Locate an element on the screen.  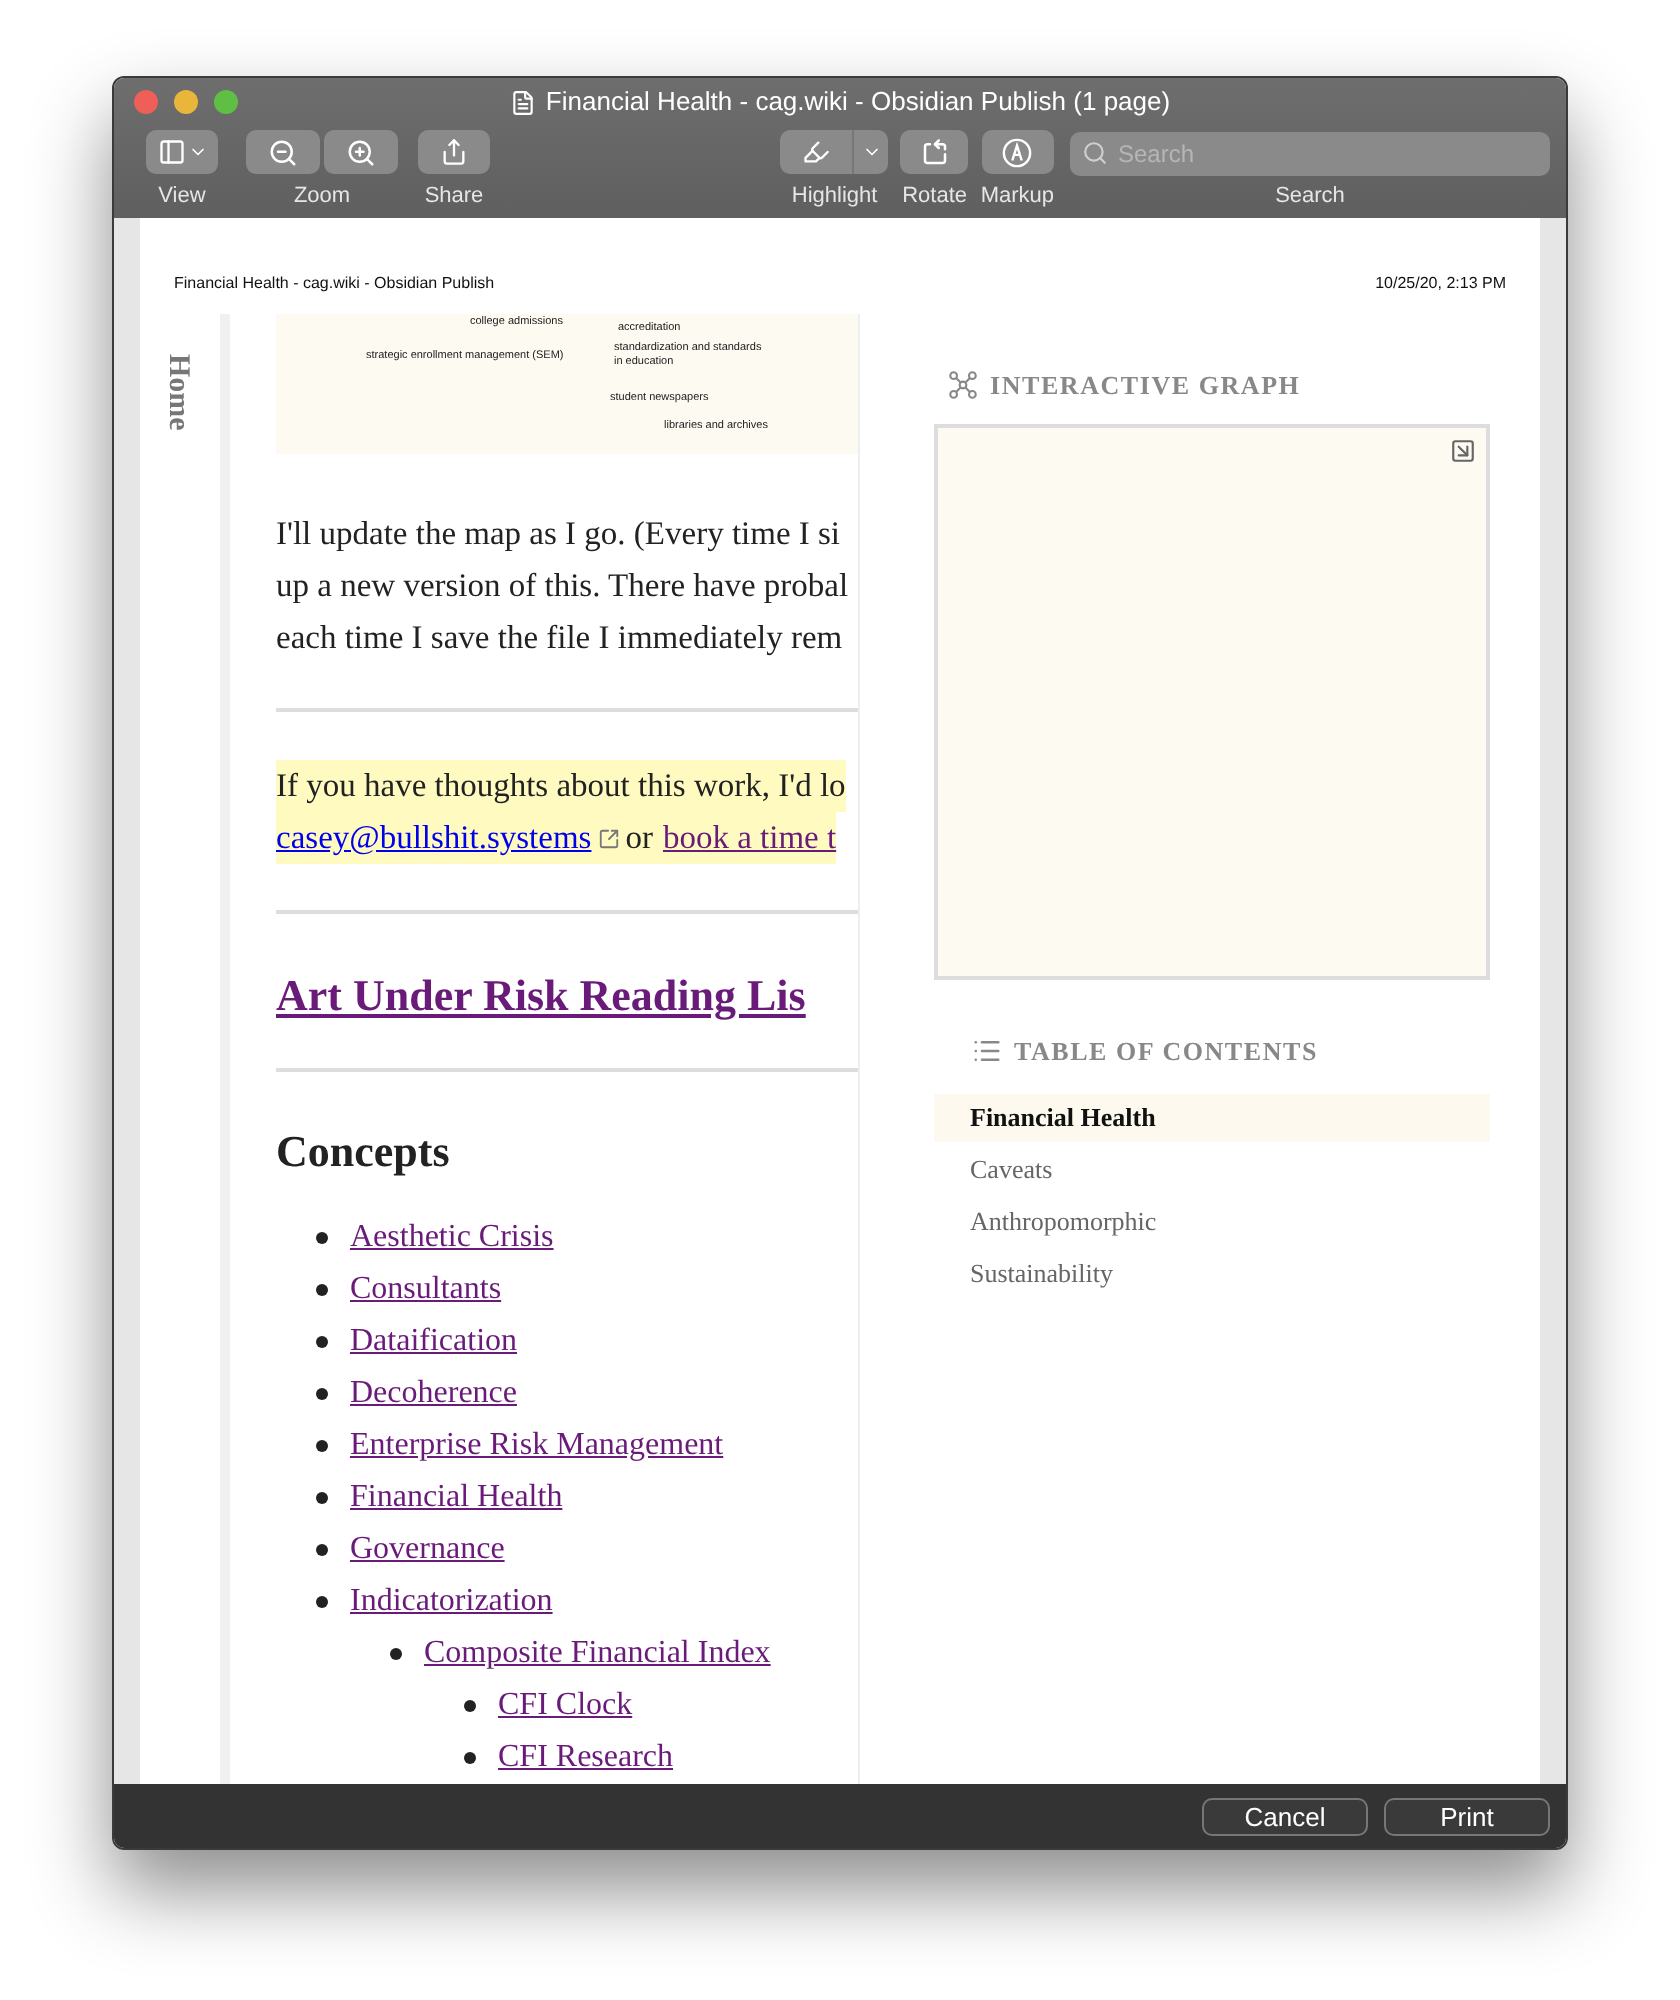
external-link-icon is located at coordinates (608, 838).